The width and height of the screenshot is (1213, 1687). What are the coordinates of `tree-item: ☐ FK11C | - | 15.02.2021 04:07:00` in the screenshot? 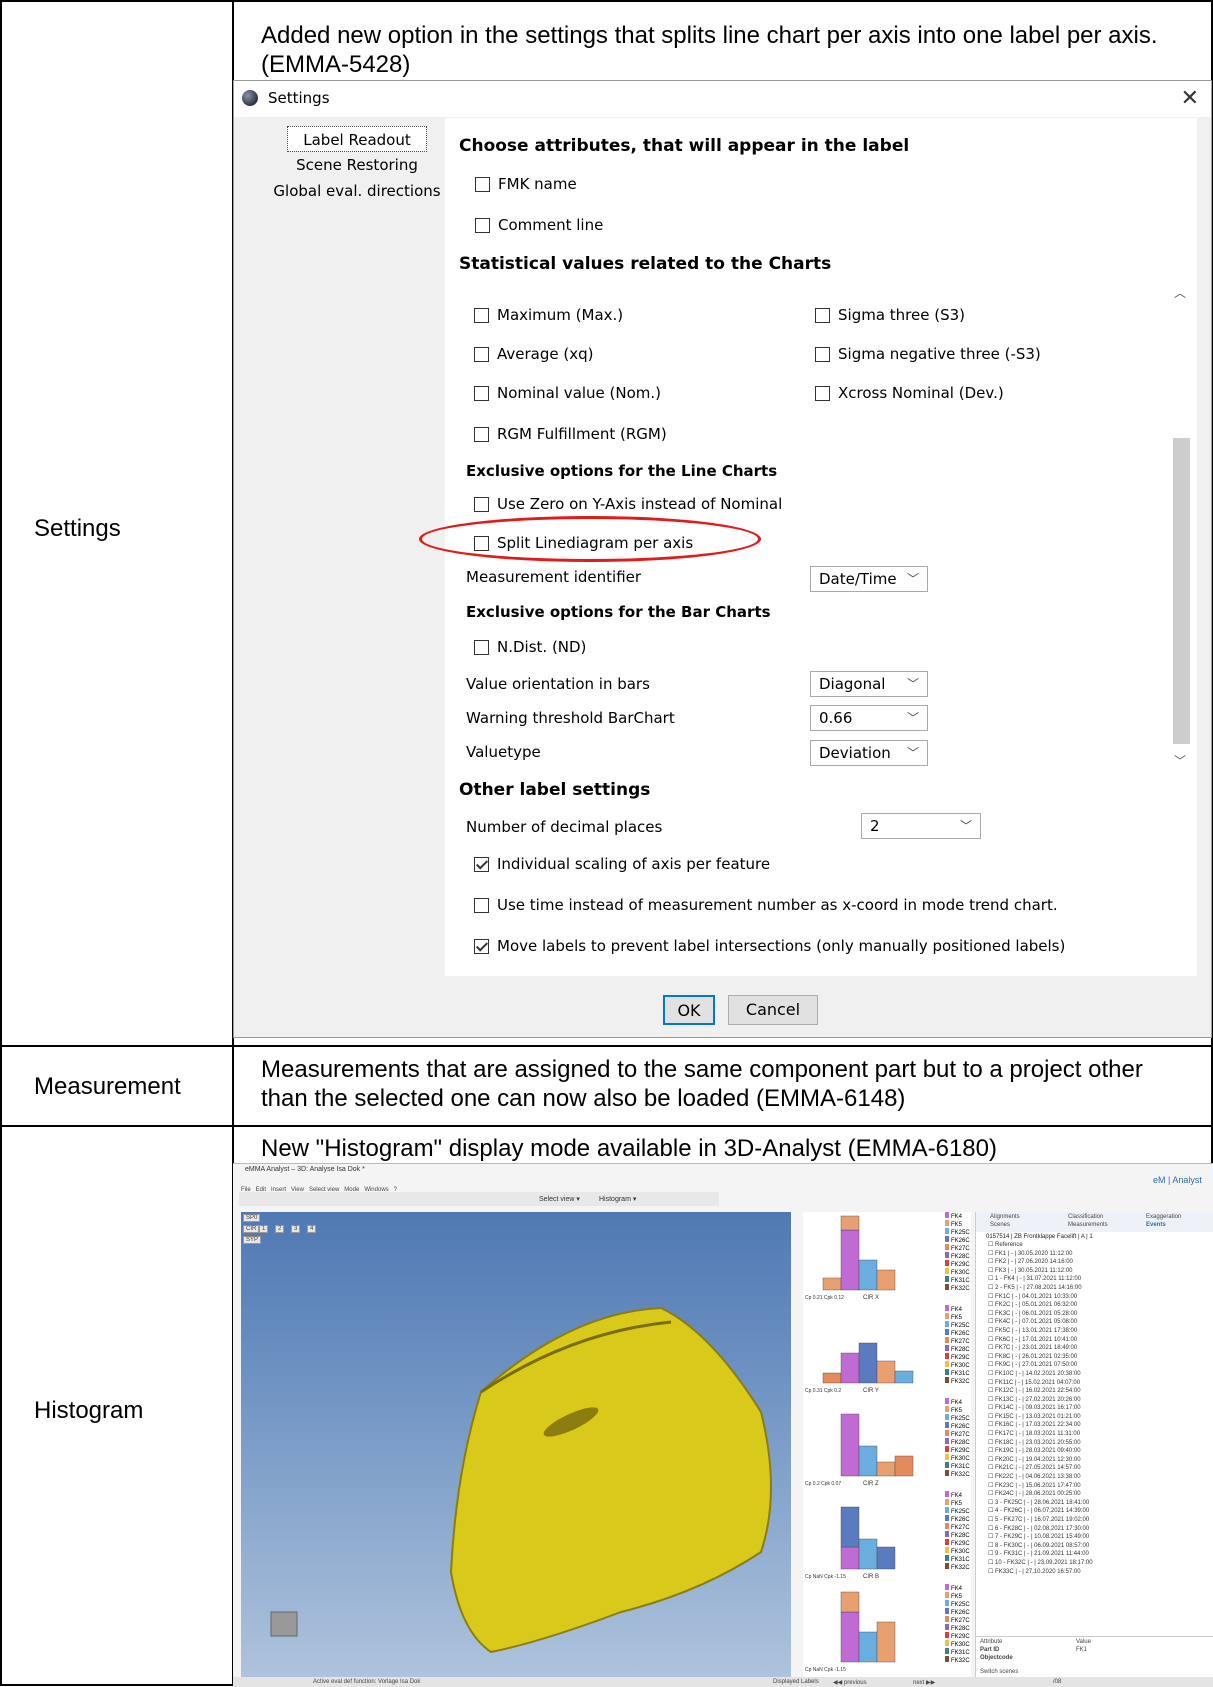 It's located at (1099, 1383).